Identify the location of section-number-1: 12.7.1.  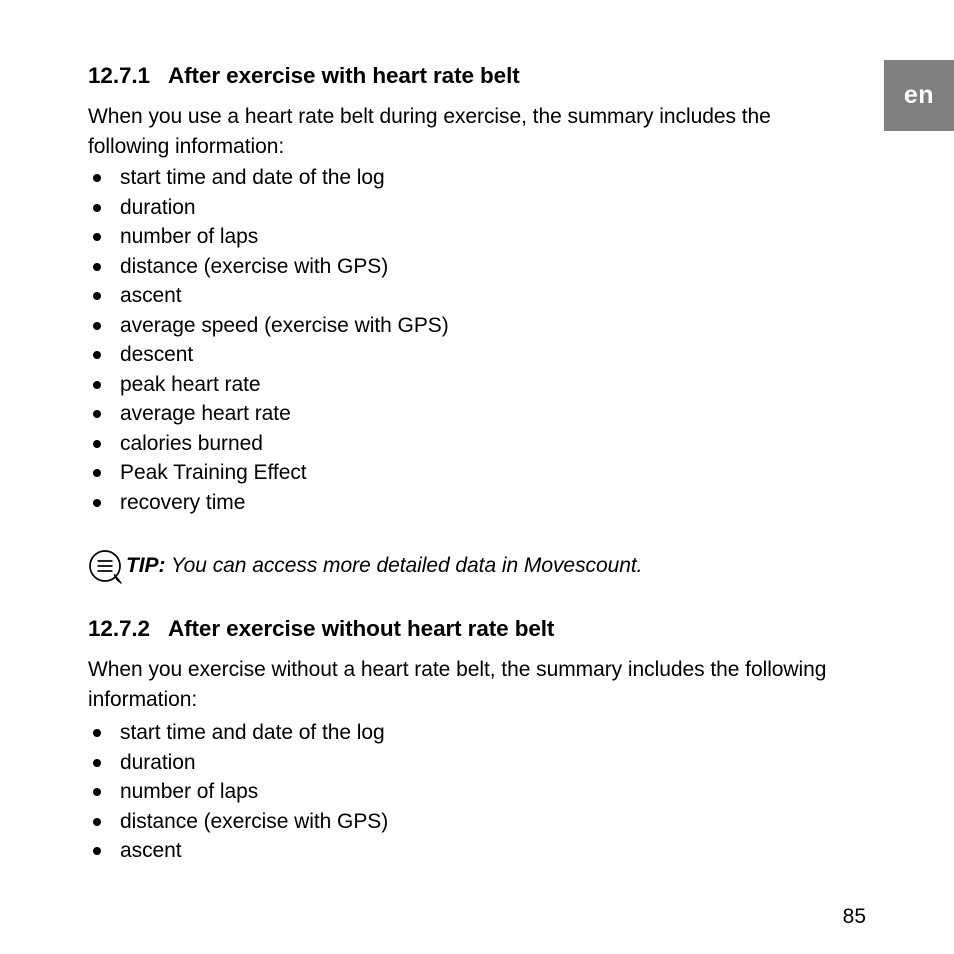
(119, 75).